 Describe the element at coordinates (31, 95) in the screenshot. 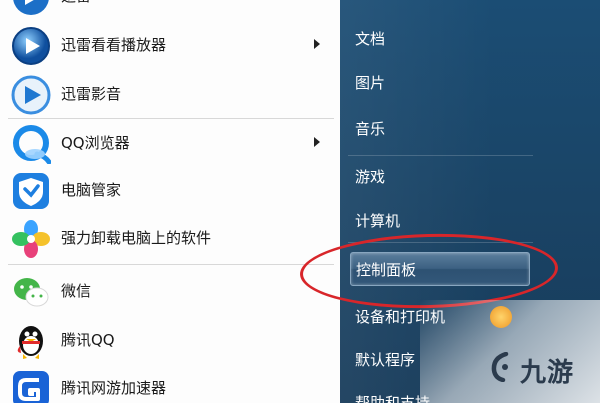

I see `xunlei-yingyin-icon` at that location.